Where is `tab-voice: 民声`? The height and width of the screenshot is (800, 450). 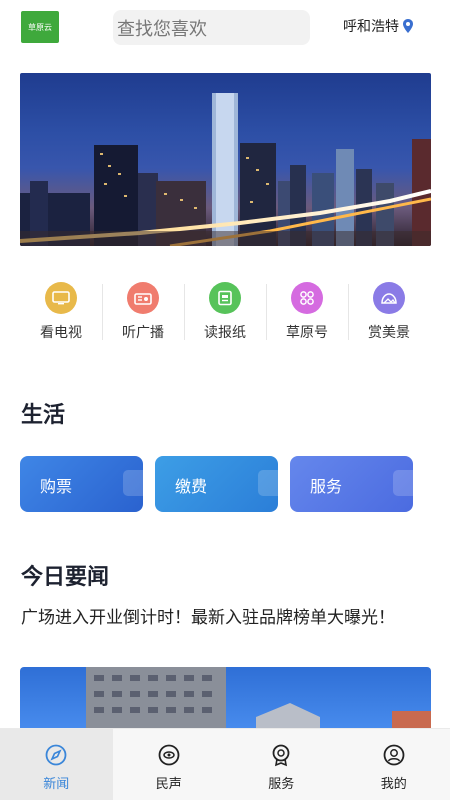 tab-voice: 民声 is located at coordinates (169, 764).